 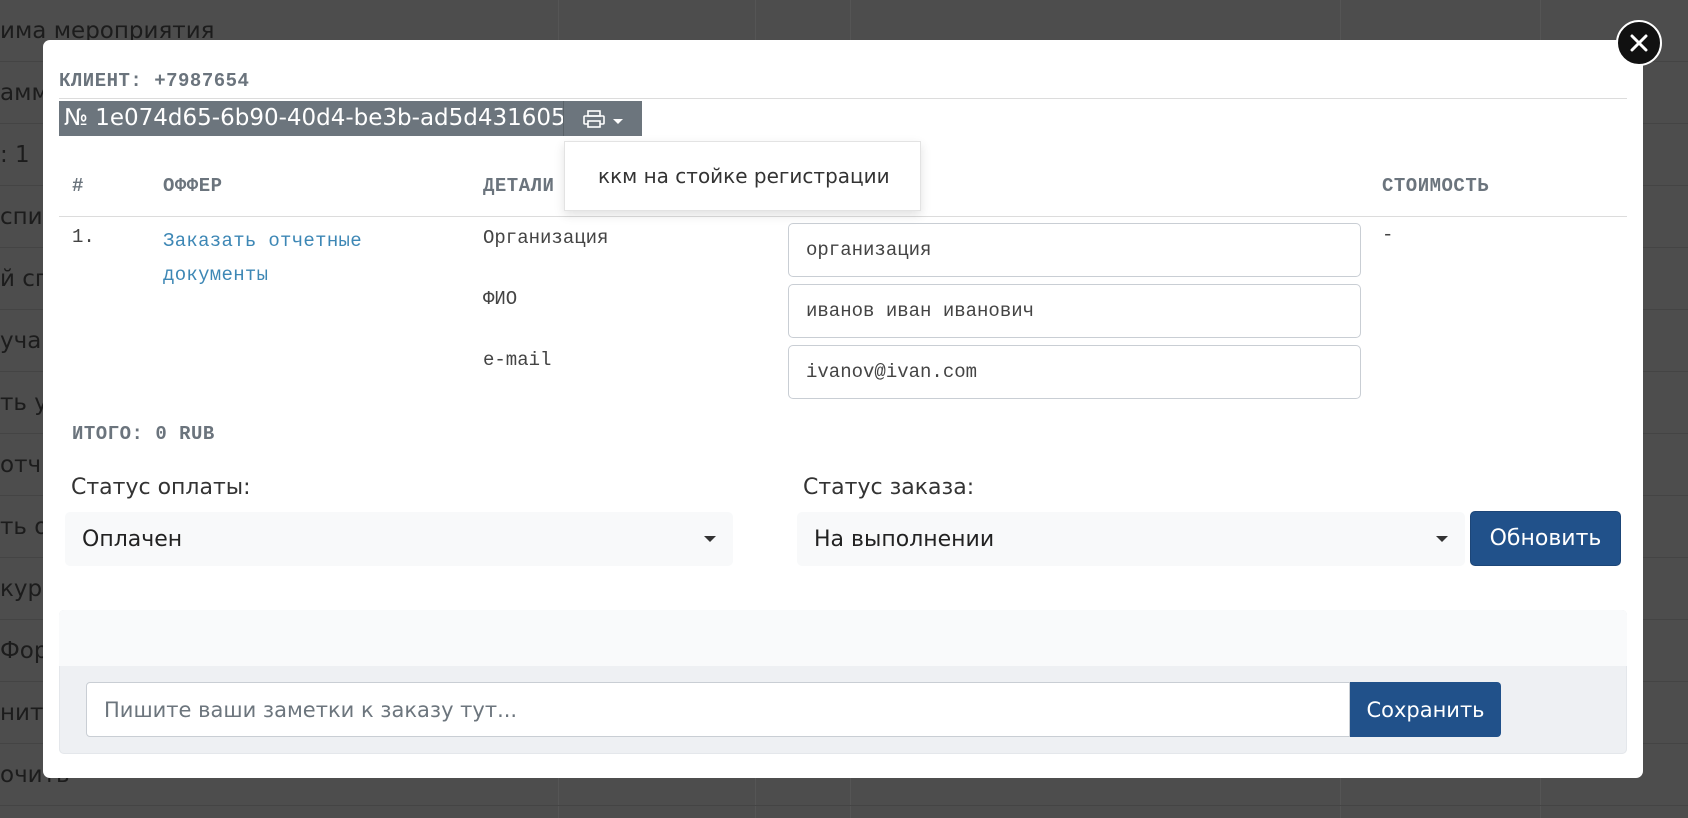 What do you see at coordinates (15, 155) in the screenshot?
I see `bg-row-text: : 1` at bounding box center [15, 155].